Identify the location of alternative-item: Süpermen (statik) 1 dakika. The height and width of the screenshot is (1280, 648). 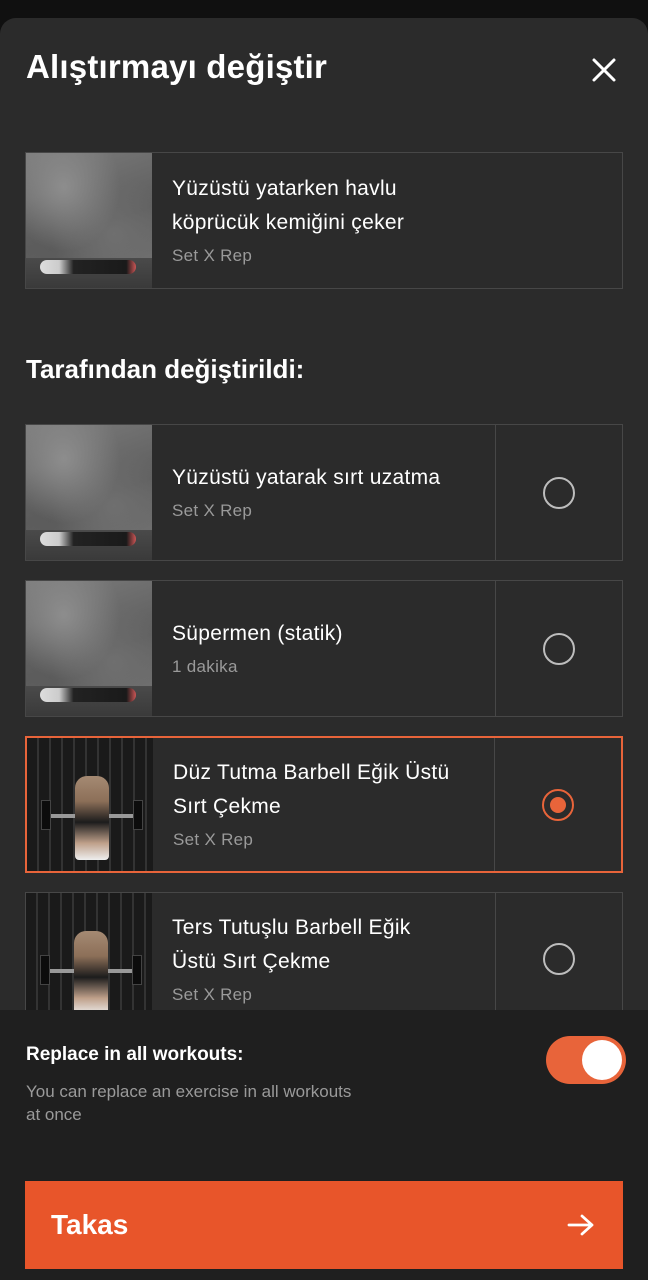
(324, 648).